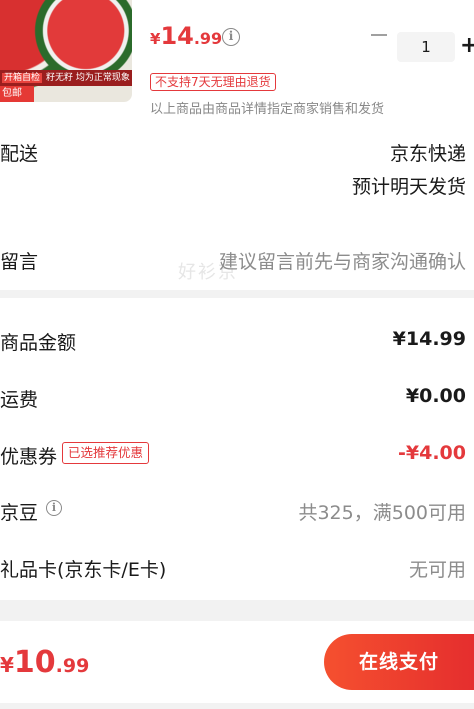 The image size is (474, 709). I want to click on coupon-recommended-tag: 已选推荐优惠, so click(106, 453).